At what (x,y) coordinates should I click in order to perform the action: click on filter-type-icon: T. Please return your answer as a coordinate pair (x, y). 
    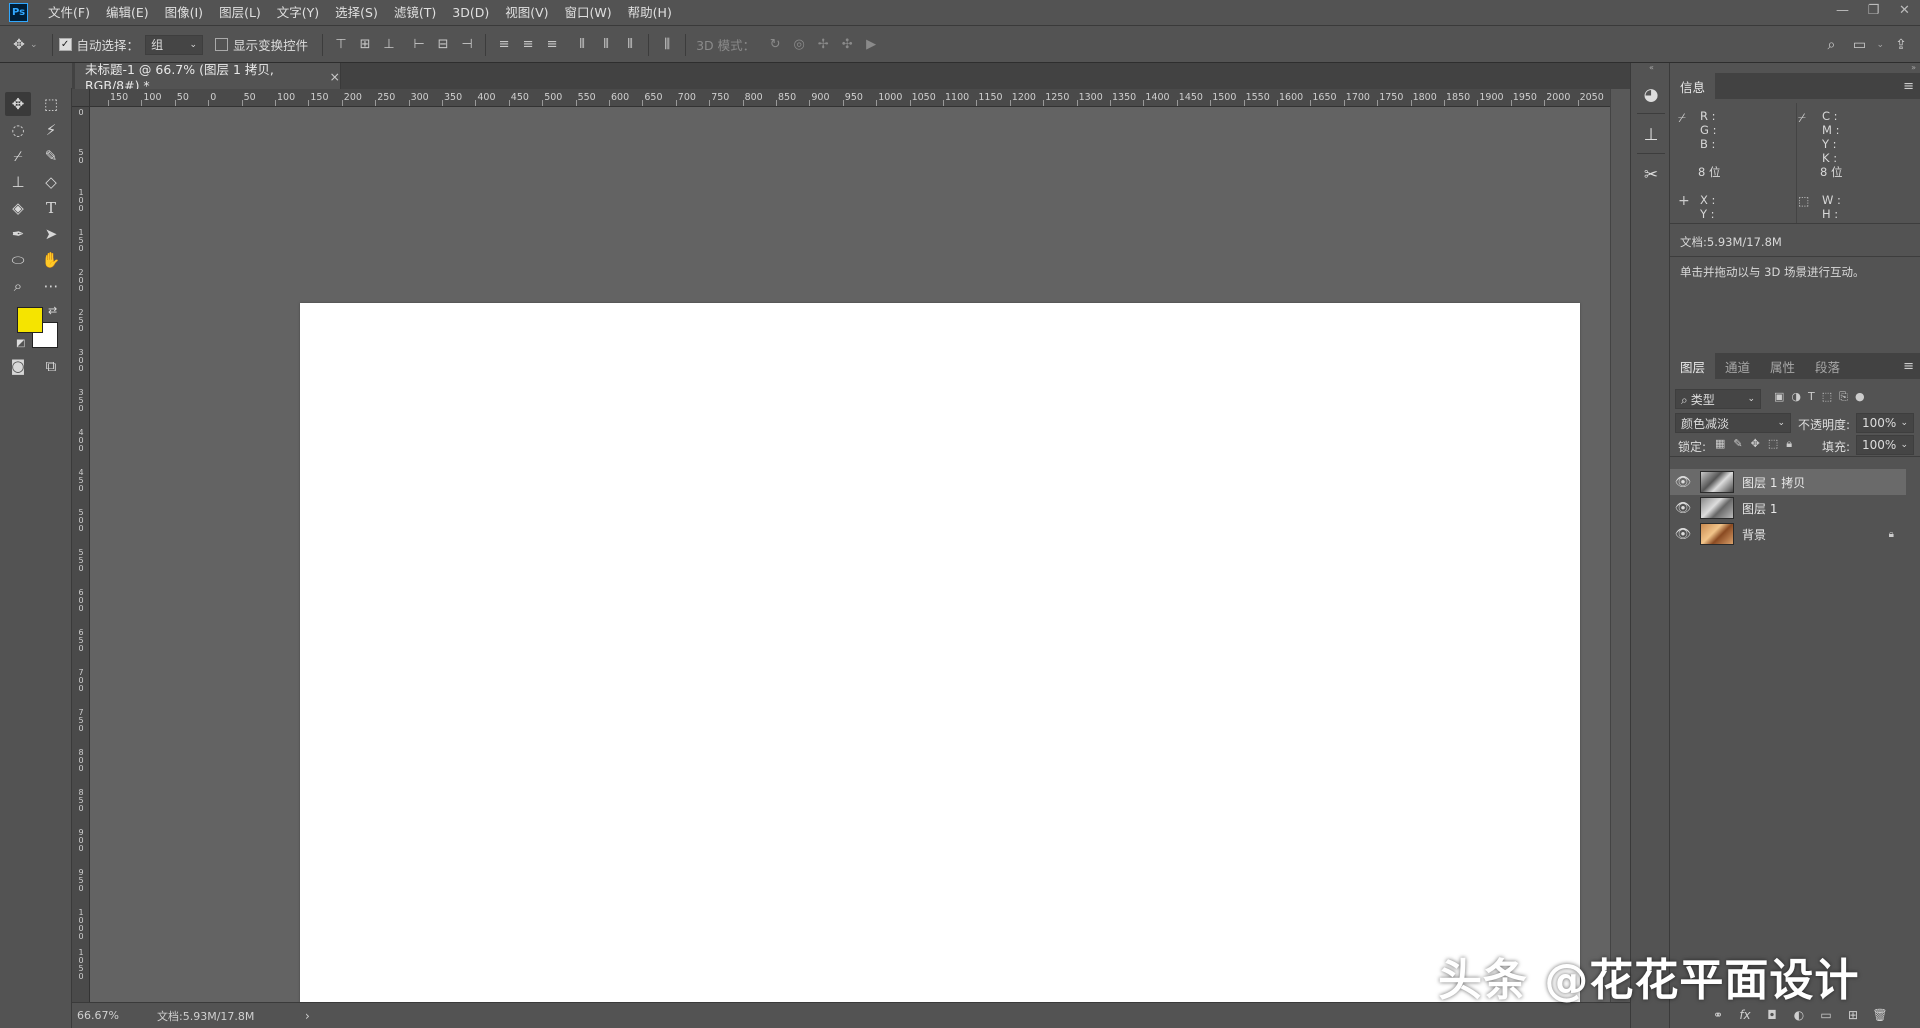
    Looking at the image, I should click on (1811, 397).